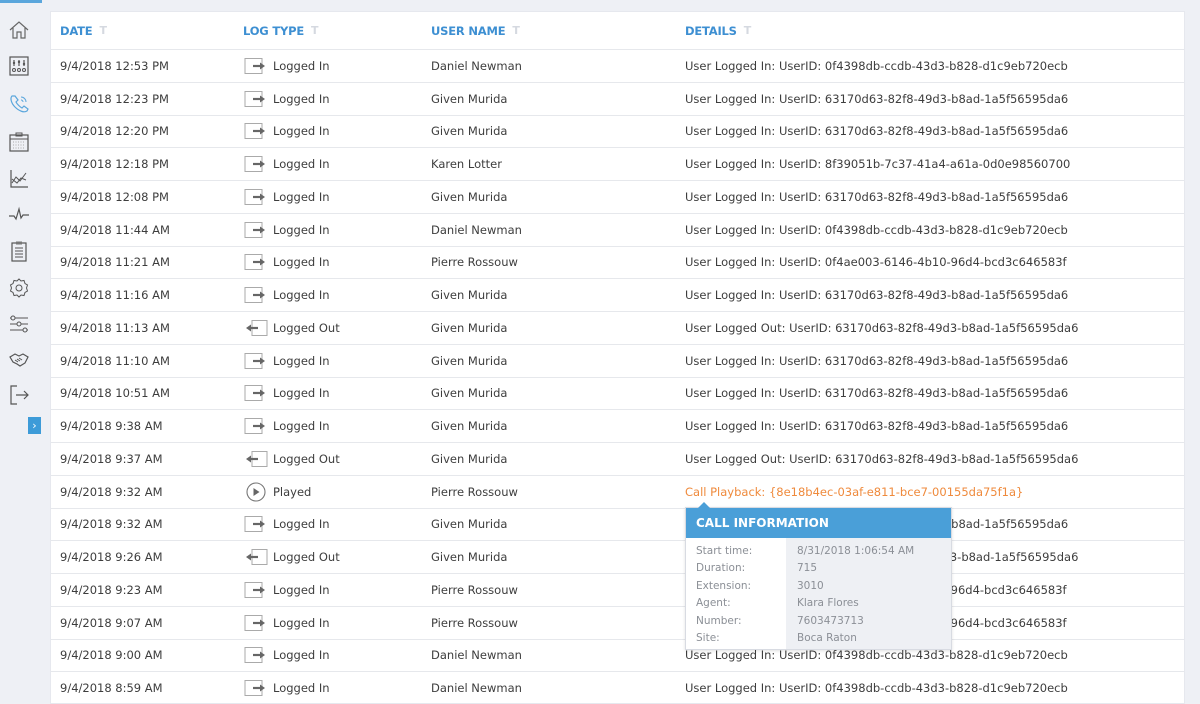  I want to click on sliders-icon, so click(19, 324).